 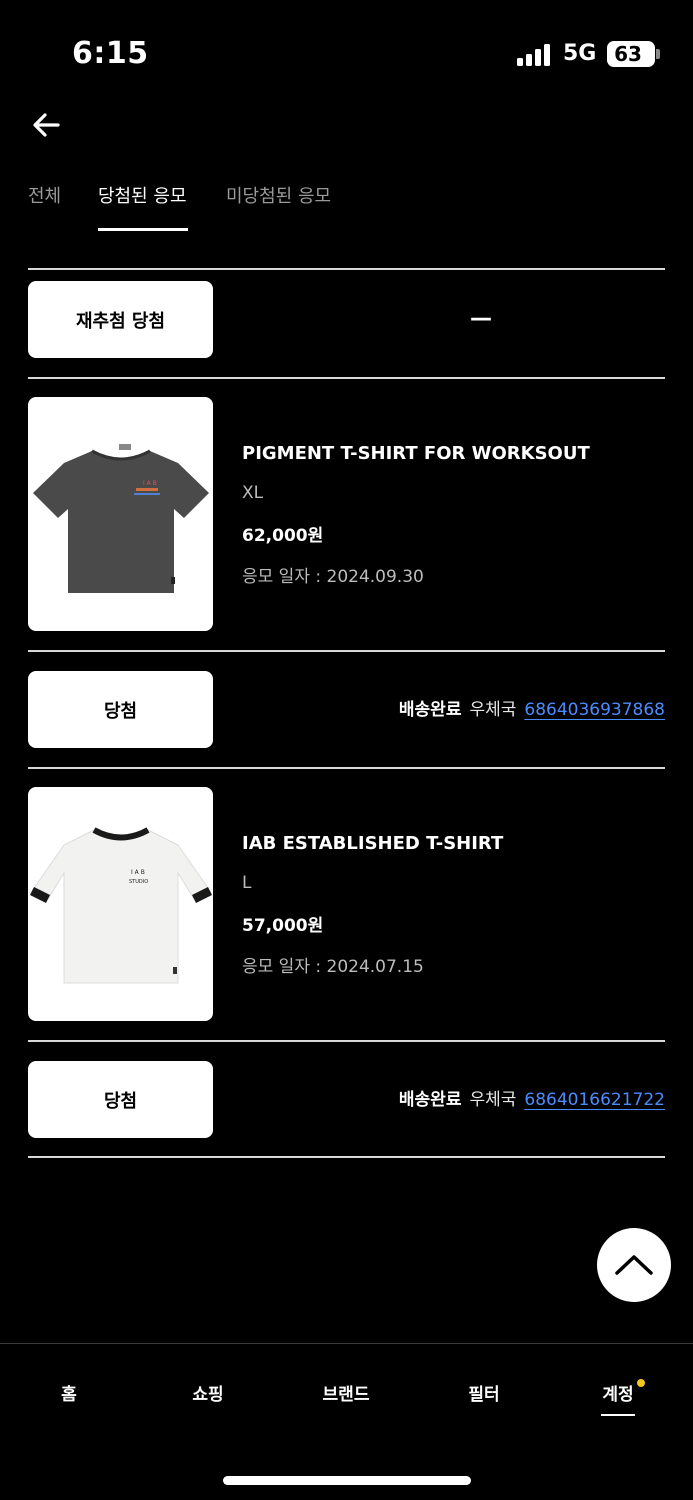 I want to click on active-tab-underline, so click(x=143, y=229).